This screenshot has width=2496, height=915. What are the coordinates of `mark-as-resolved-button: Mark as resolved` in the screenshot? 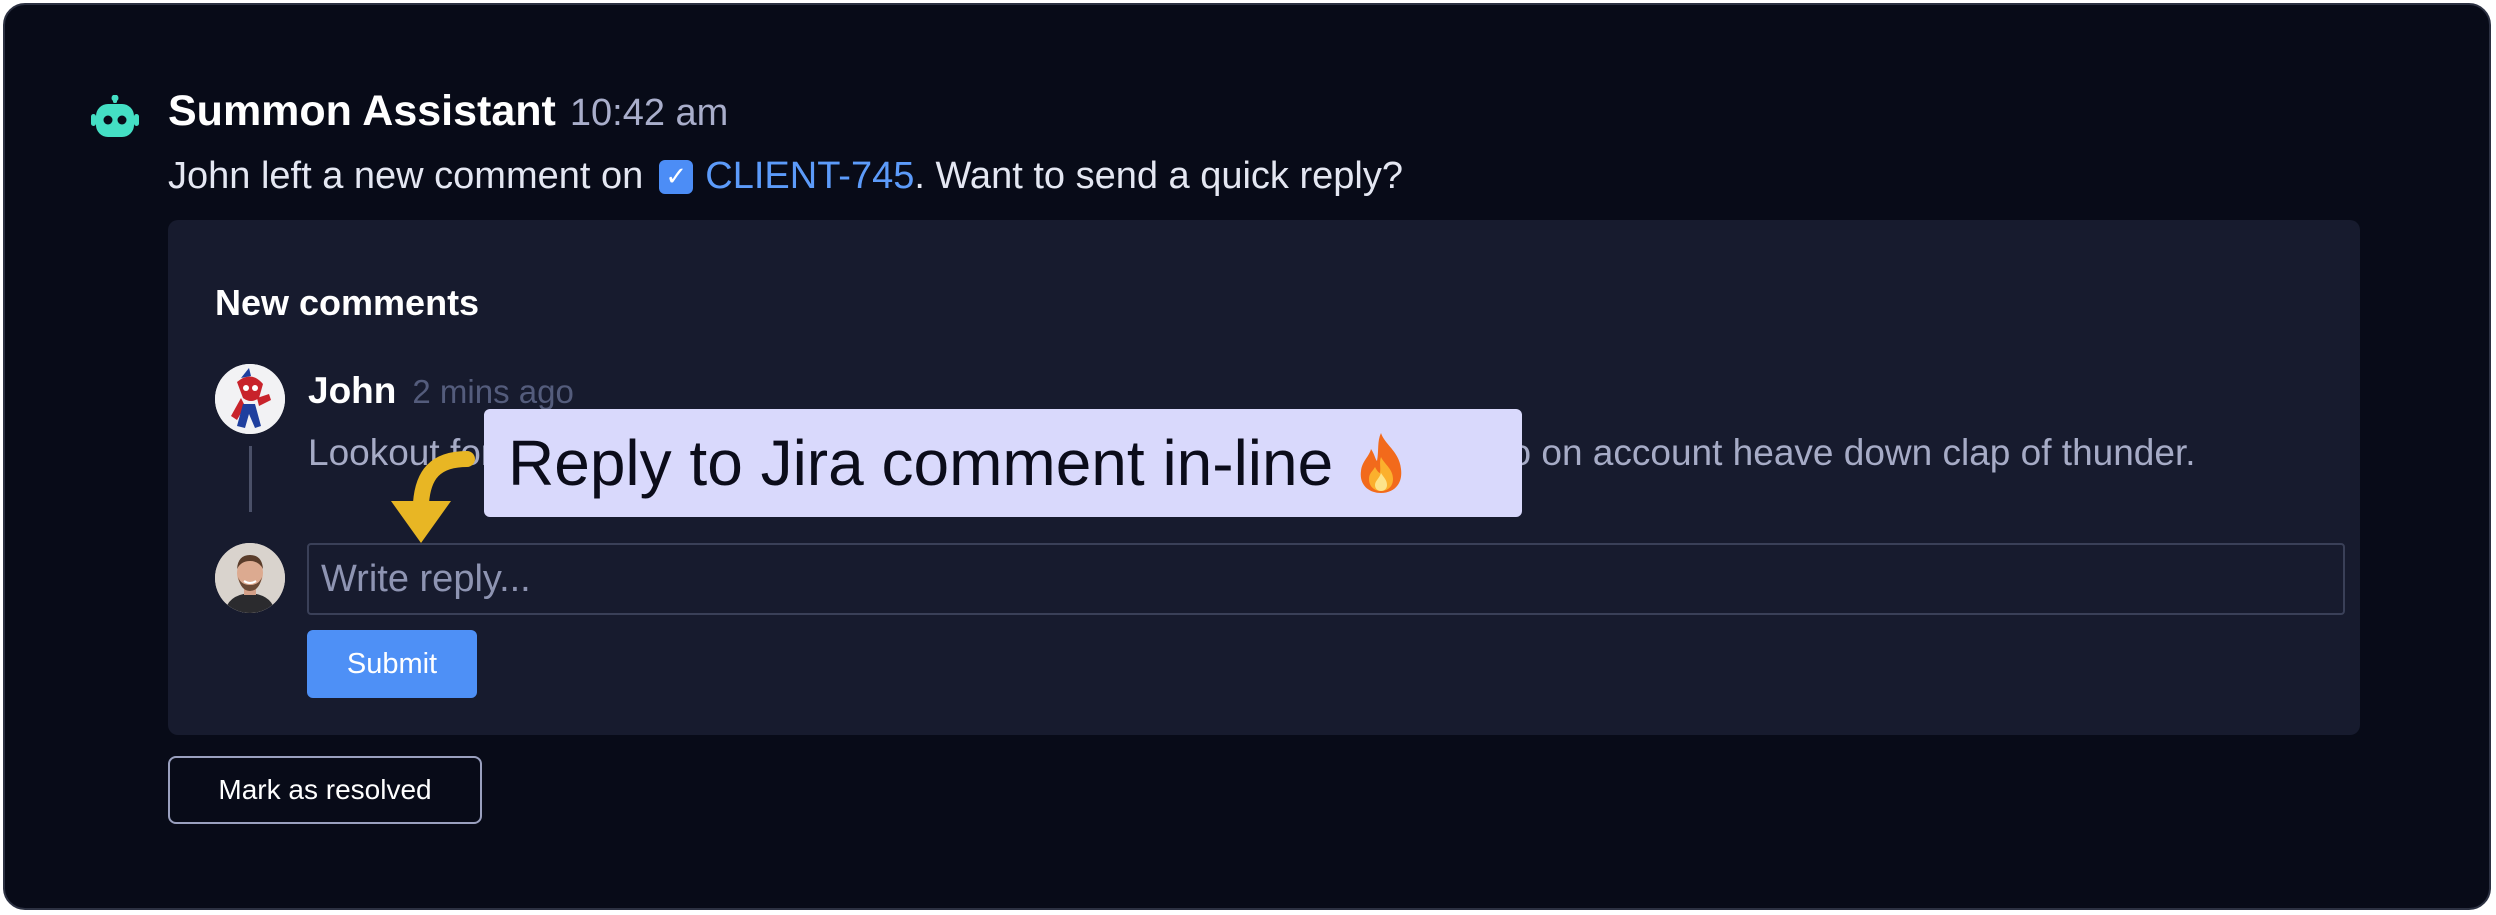 It's located at (325, 790).